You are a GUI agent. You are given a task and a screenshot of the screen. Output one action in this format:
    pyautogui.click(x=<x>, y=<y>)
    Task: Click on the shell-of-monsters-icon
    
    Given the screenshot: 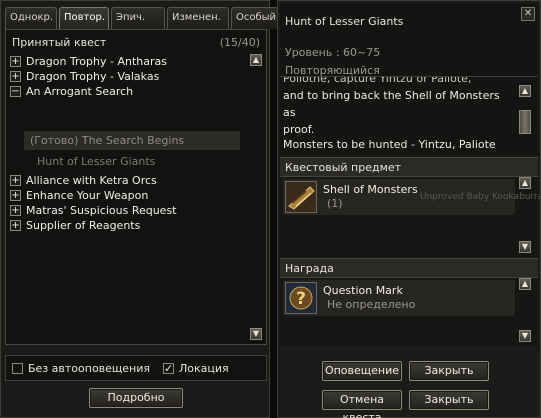 What is the action you would take?
    pyautogui.click(x=301, y=197)
    